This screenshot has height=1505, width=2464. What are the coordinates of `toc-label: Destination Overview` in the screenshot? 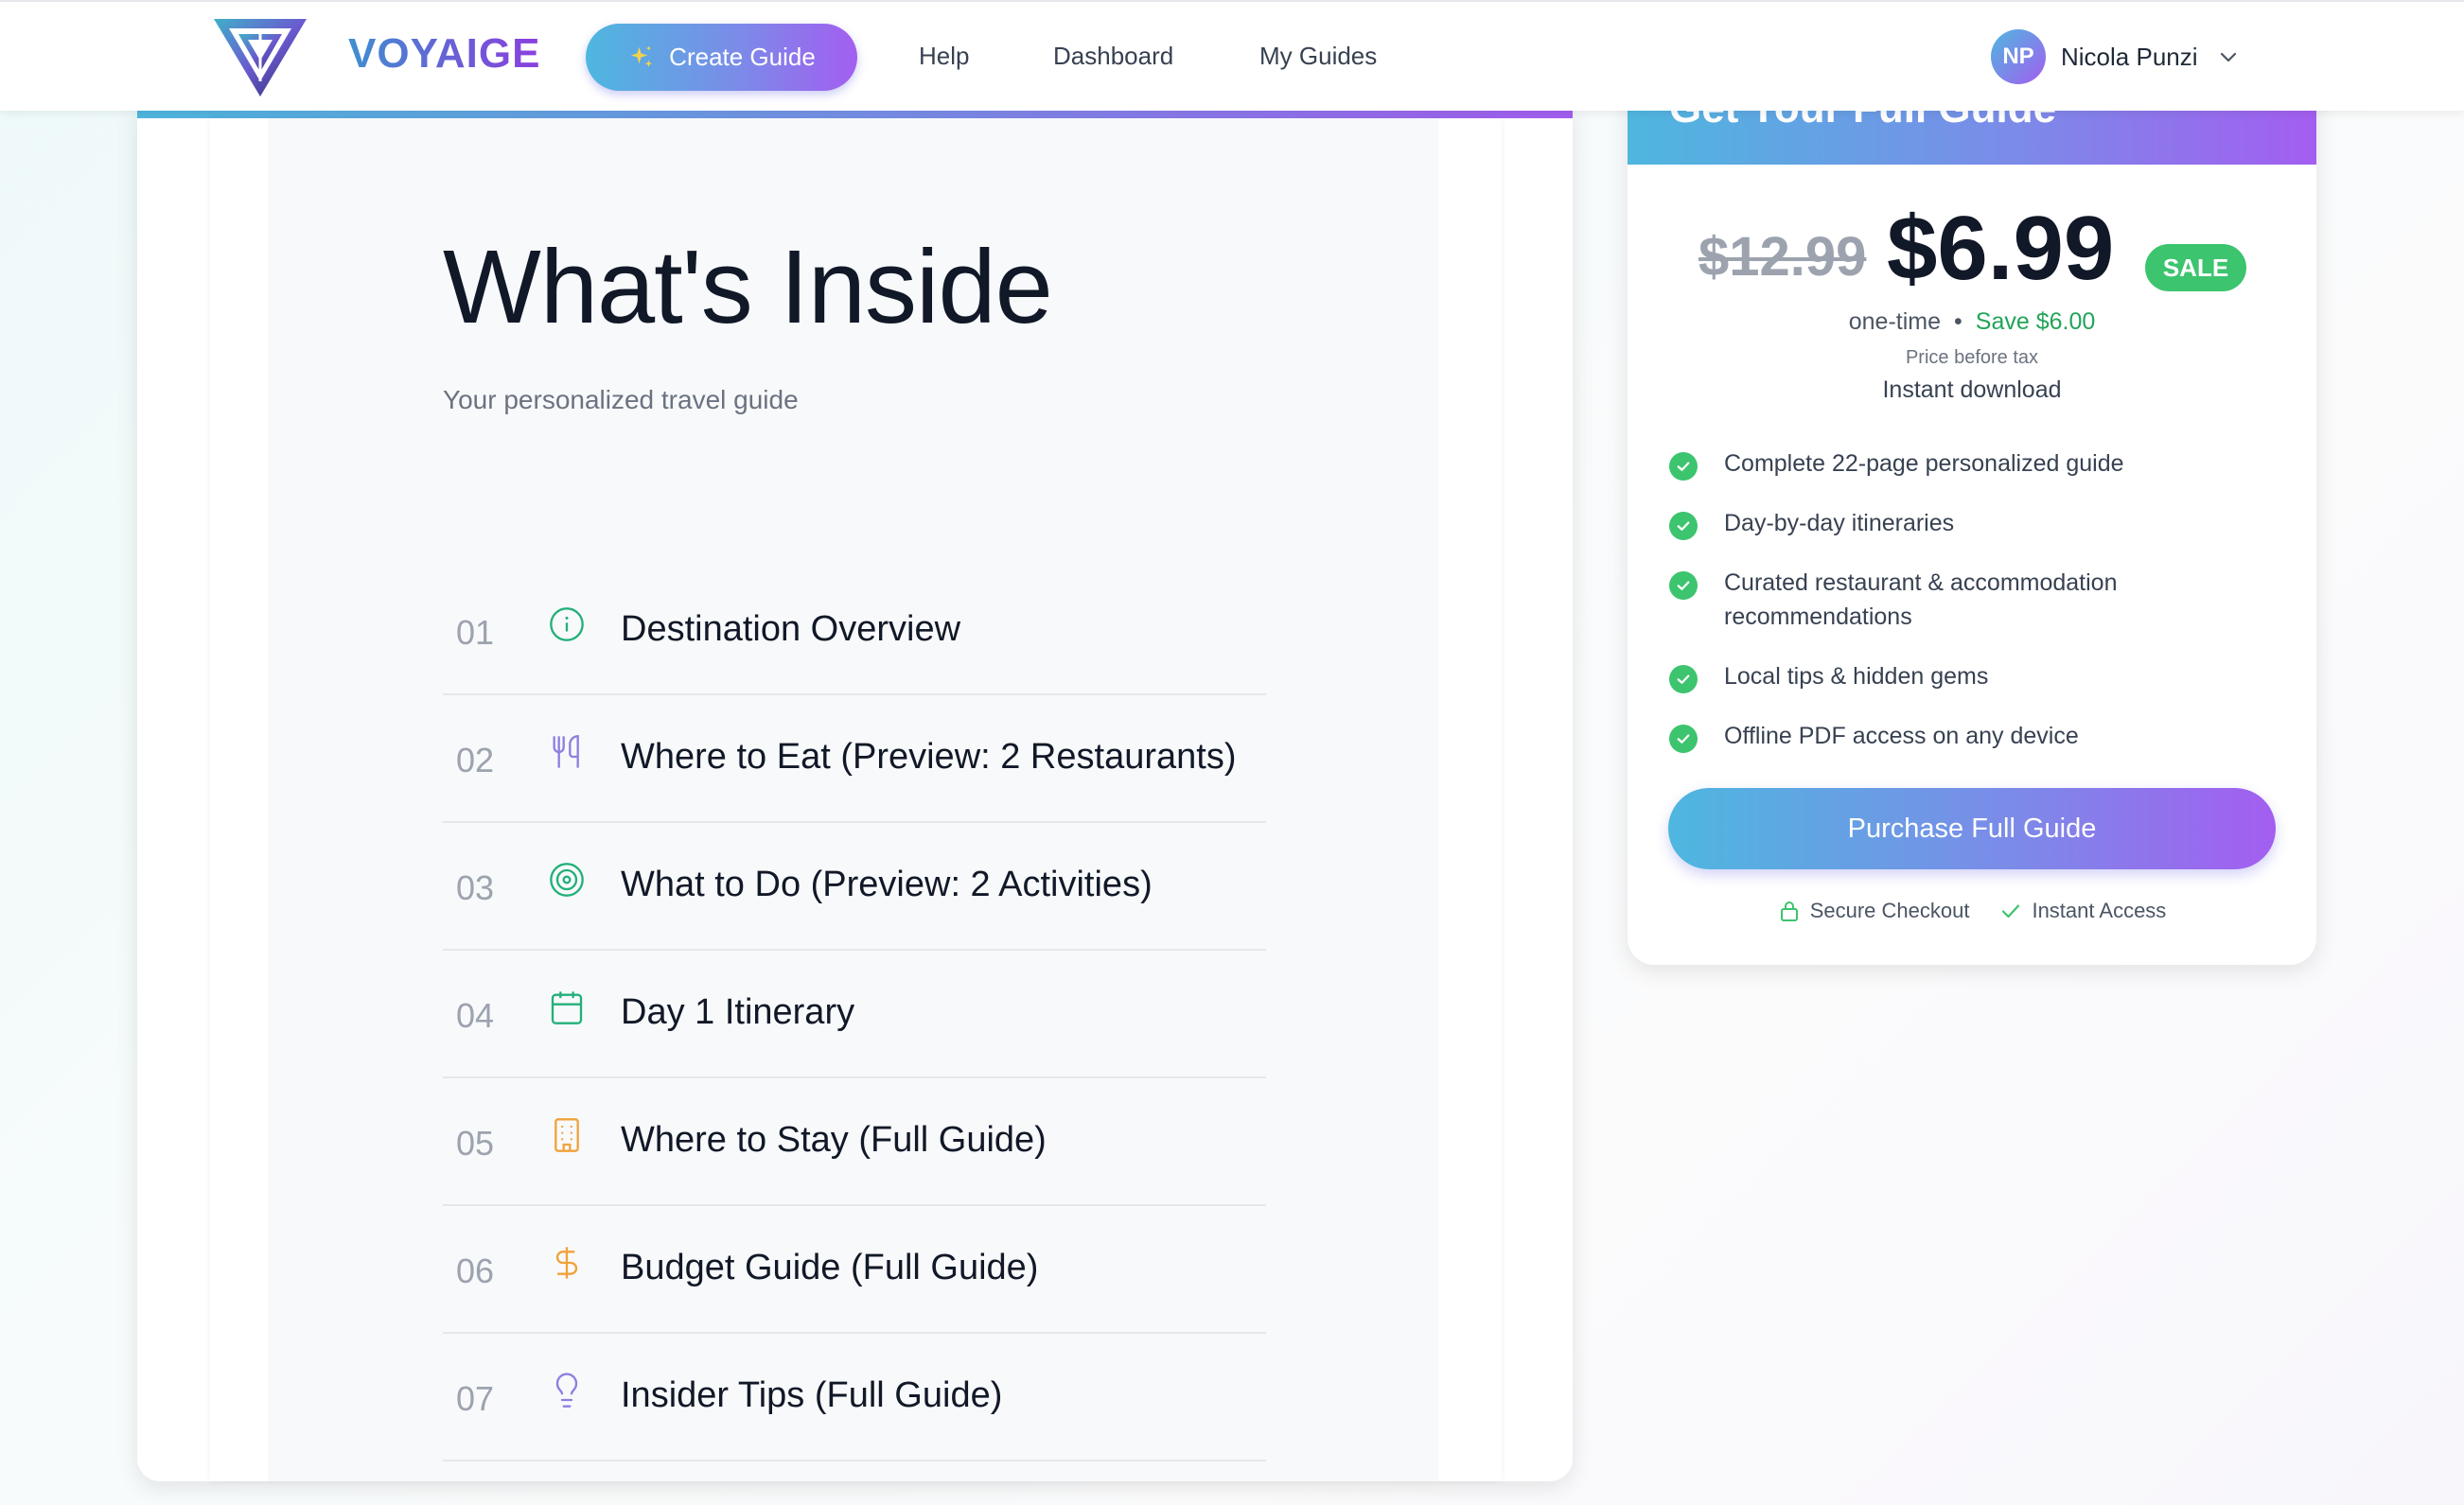 It's located at (791, 629).